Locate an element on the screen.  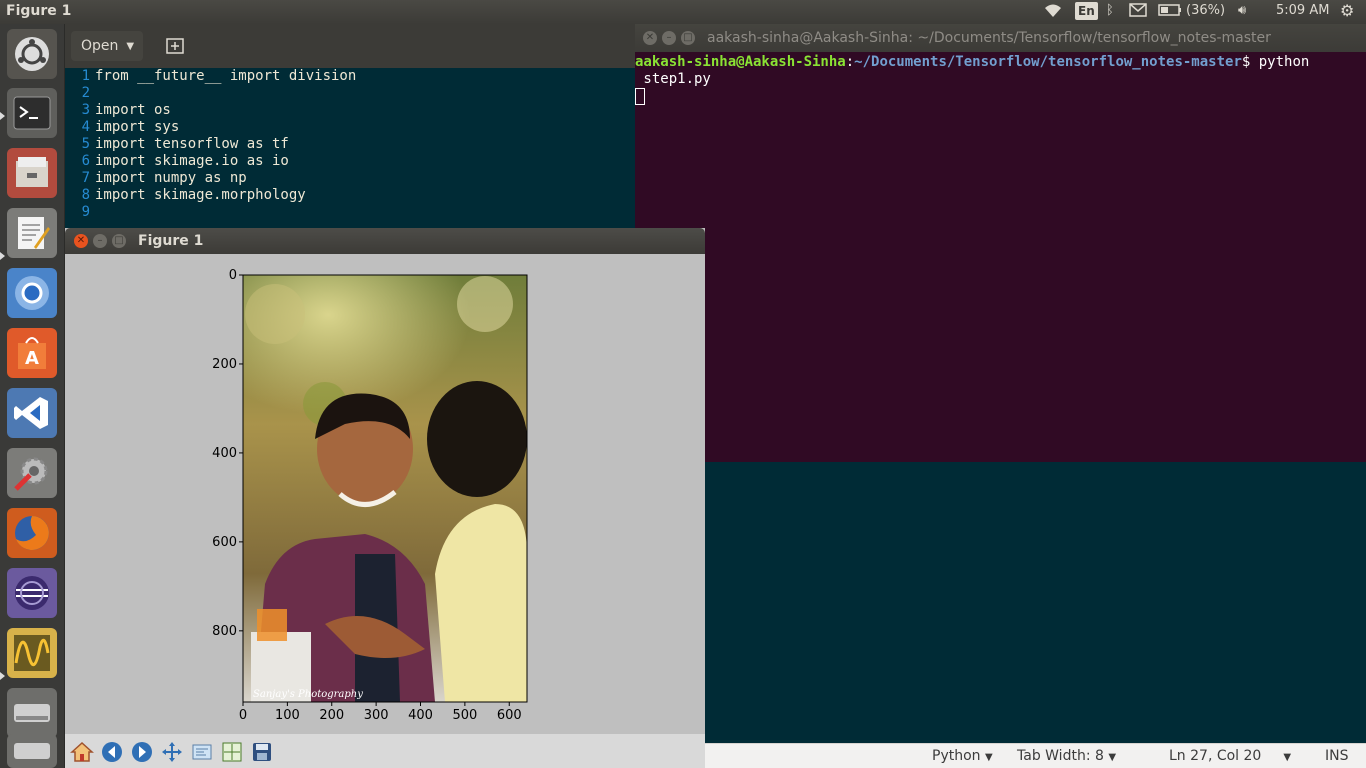
code-line: 9 is located at coordinates (85, 212).